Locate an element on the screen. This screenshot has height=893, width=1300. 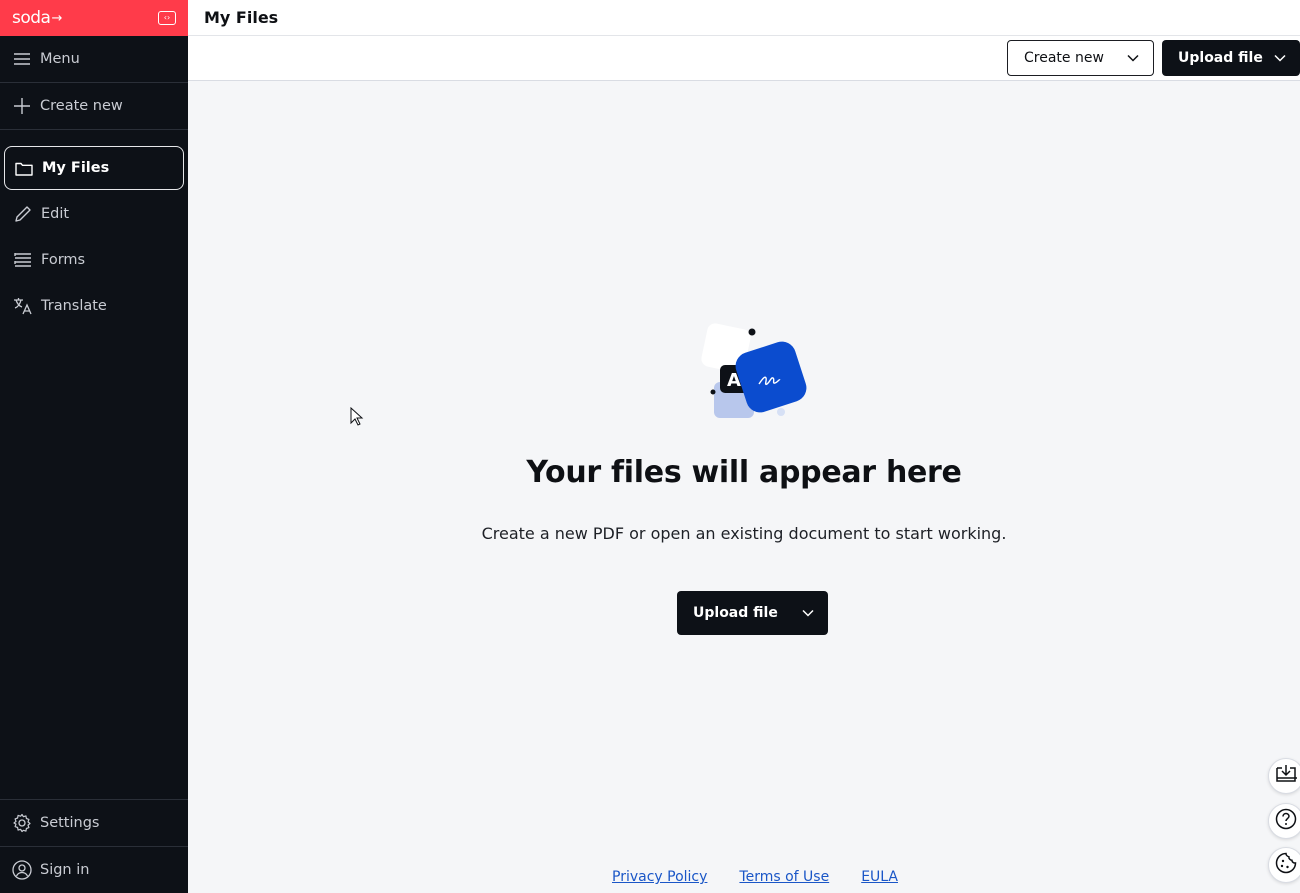
cookie-icon is located at coordinates (1286, 865).